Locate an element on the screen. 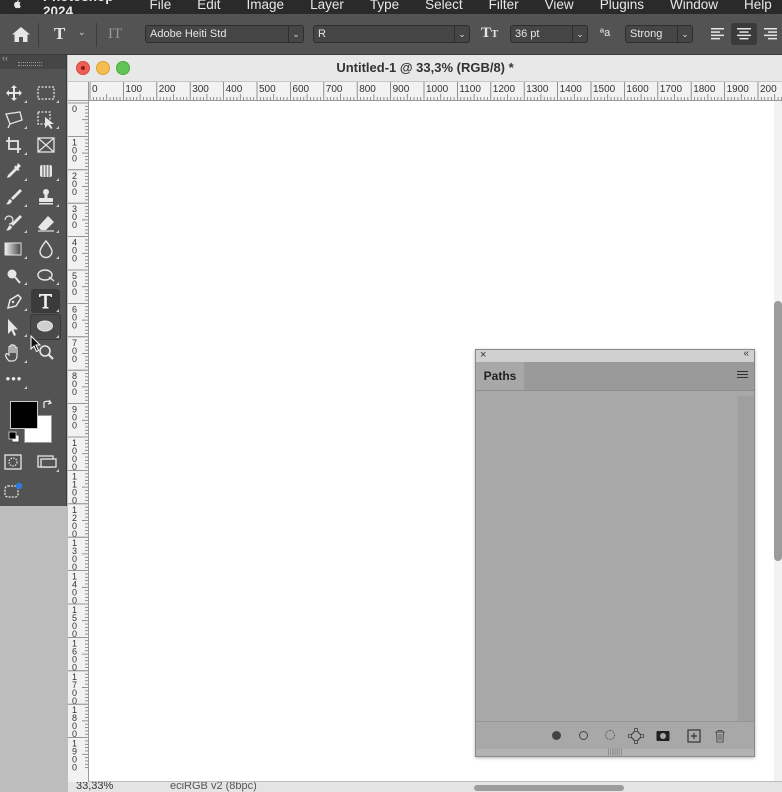  collapse-panel-icon: « is located at coordinates (746, 353).